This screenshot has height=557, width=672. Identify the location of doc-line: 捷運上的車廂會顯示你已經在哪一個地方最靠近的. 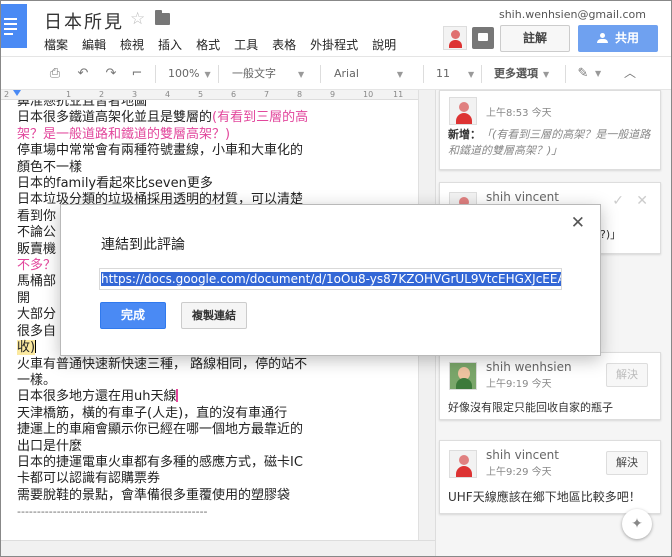
(160, 430).